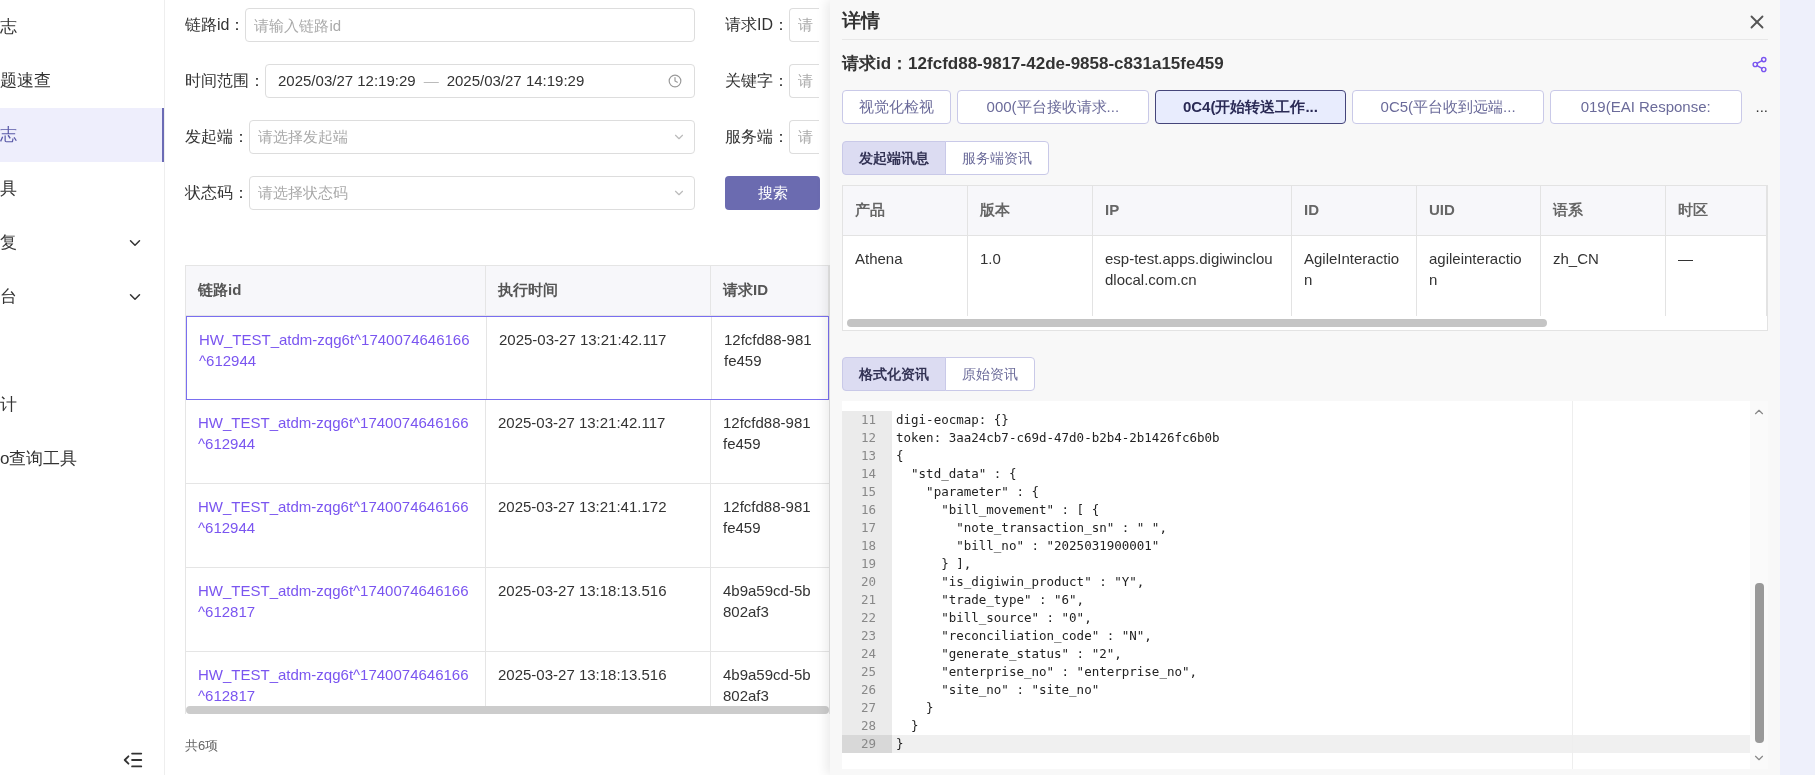 The image size is (1815, 775). What do you see at coordinates (1061, 528) in the screenshot?
I see `code-line: "note_transaction_sn" : " ",` at bounding box center [1061, 528].